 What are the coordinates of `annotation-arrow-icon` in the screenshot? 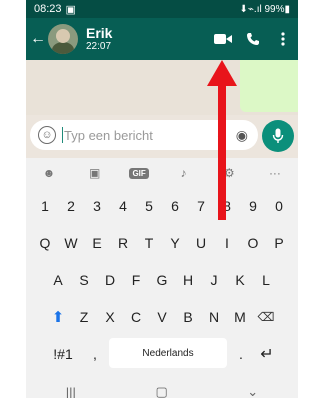 It's located at (222, 140).